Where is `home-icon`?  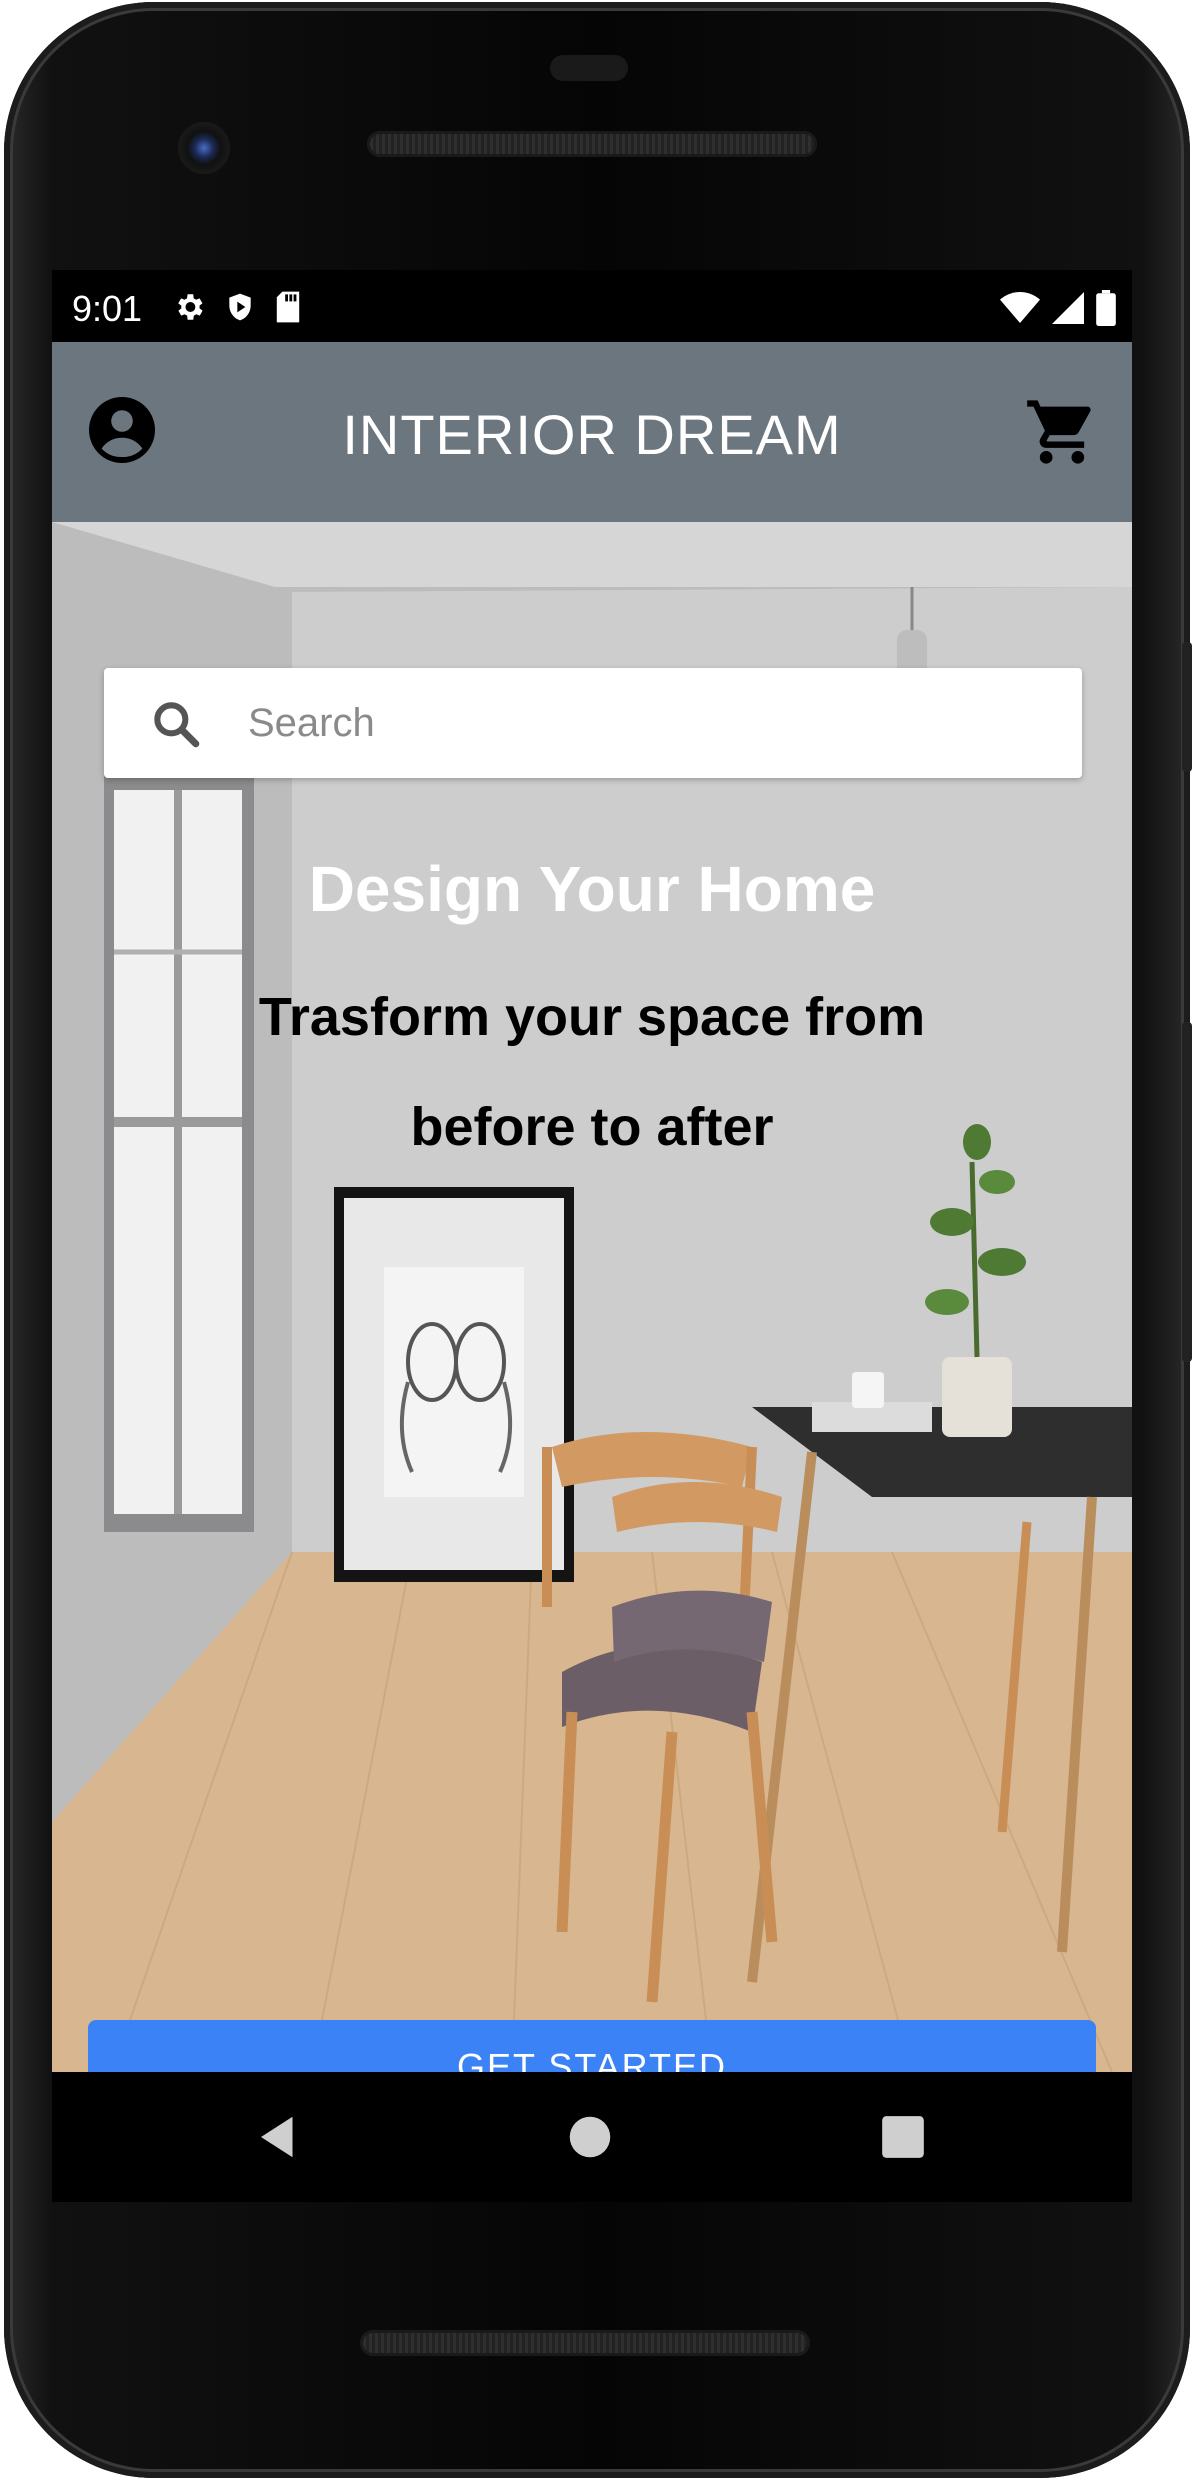
home-icon is located at coordinates (590, 2137).